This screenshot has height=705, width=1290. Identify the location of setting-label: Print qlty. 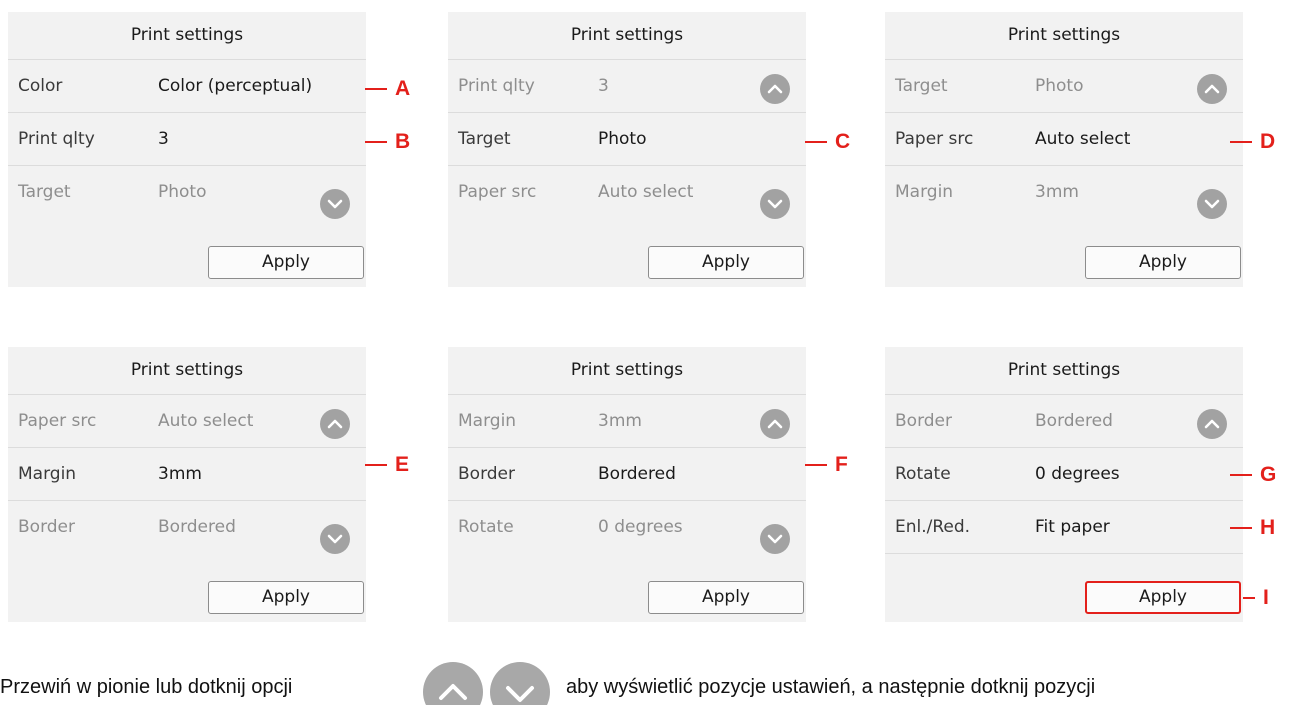
(56, 139).